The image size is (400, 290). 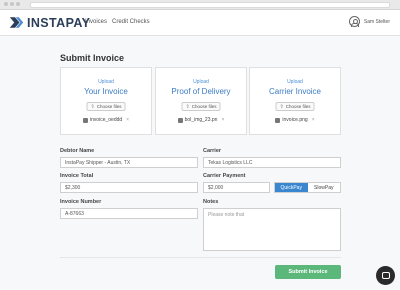 I want to click on file-name: invoice_oeddd, so click(x=106, y=120).